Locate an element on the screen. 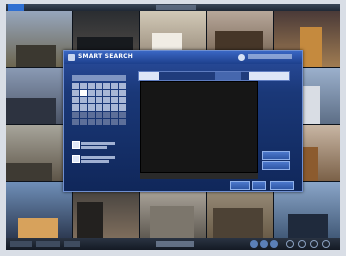 This screenshot has width=346, height=256. power-icon is located at coordinates (326, 244).